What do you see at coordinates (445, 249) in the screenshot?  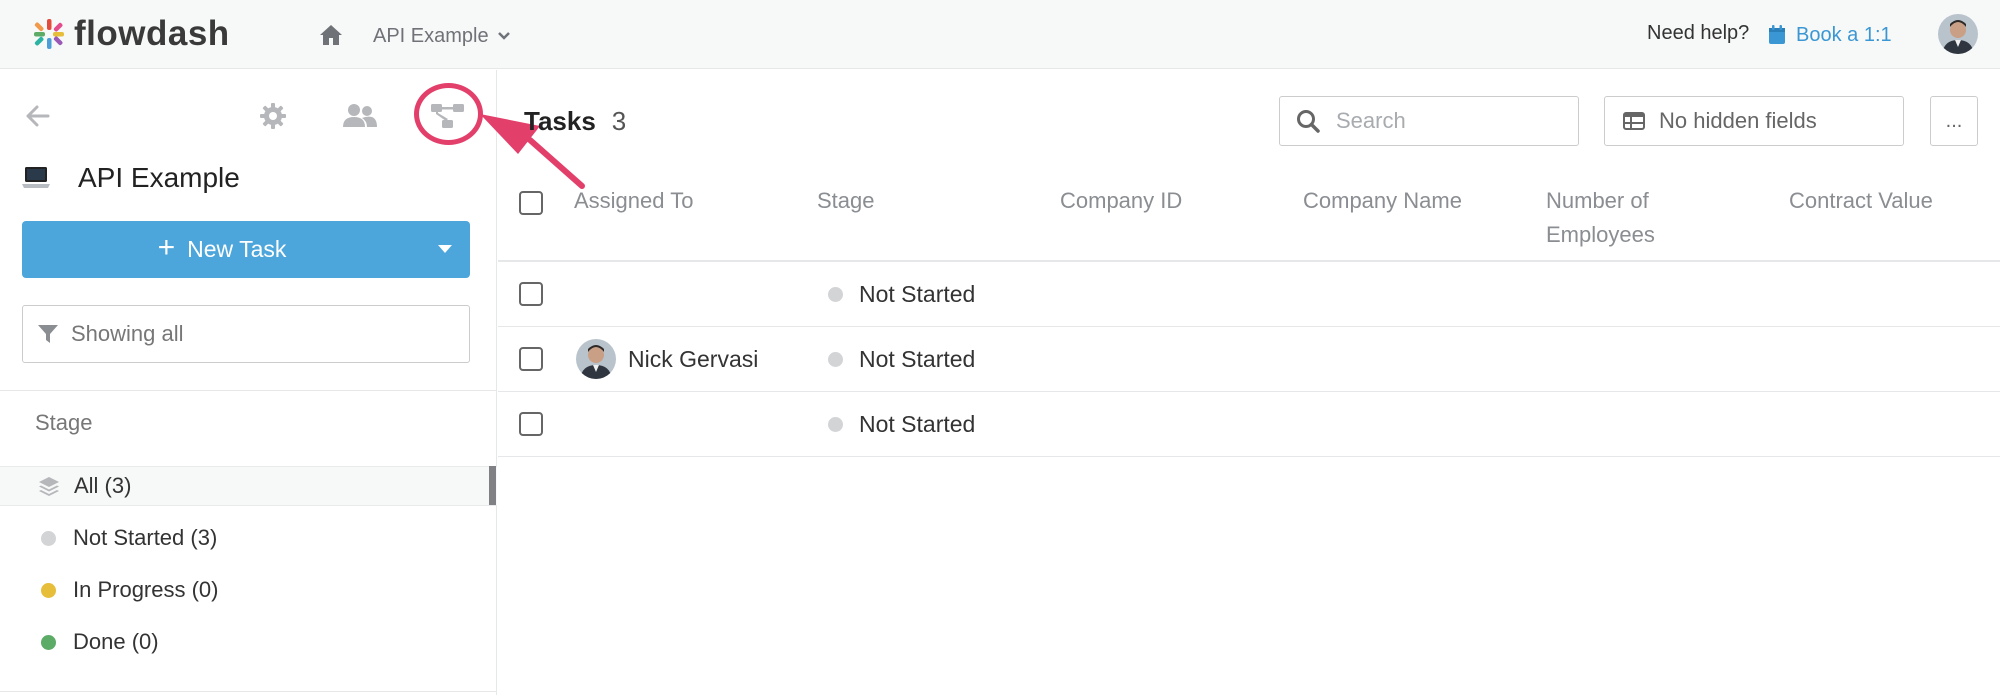 I see `new-task-dropdown-caret-icon` at bounding box center [445, 249].